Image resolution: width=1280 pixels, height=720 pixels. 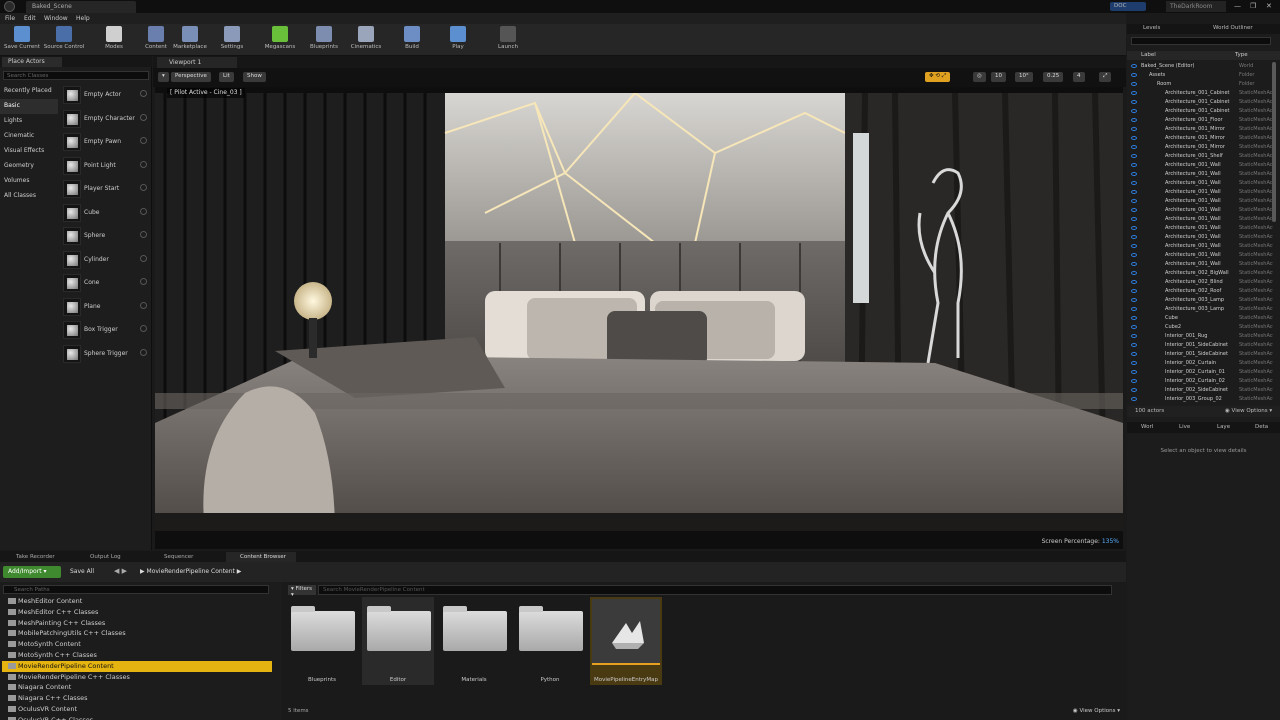 What do you see at coordinates (1201, 120) in the screenshot?
I see `outliner-row: Architecture_001_Floor StaticMeshActor` at bounding box center [1201, 120].